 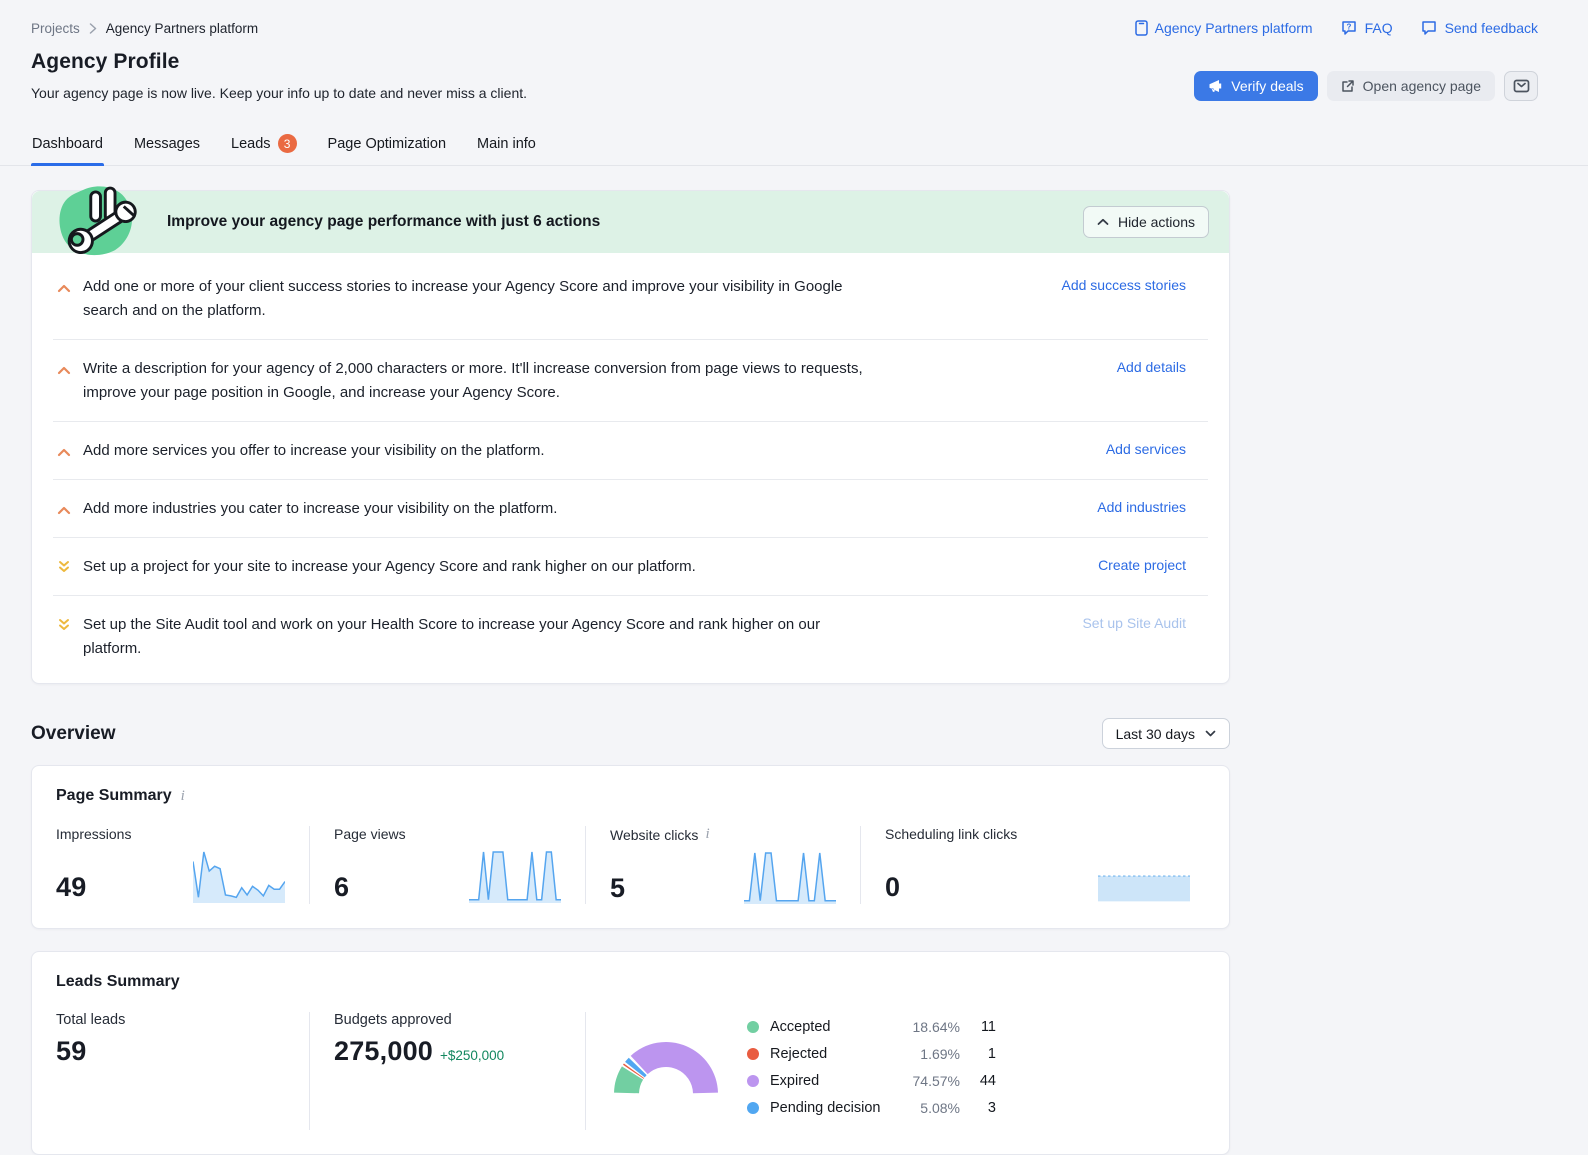 What do you see at coordinates (170, 1071) in the screenshot?
I see `total-leads-block: Total leads 59` at bounding box center [170, 1071].